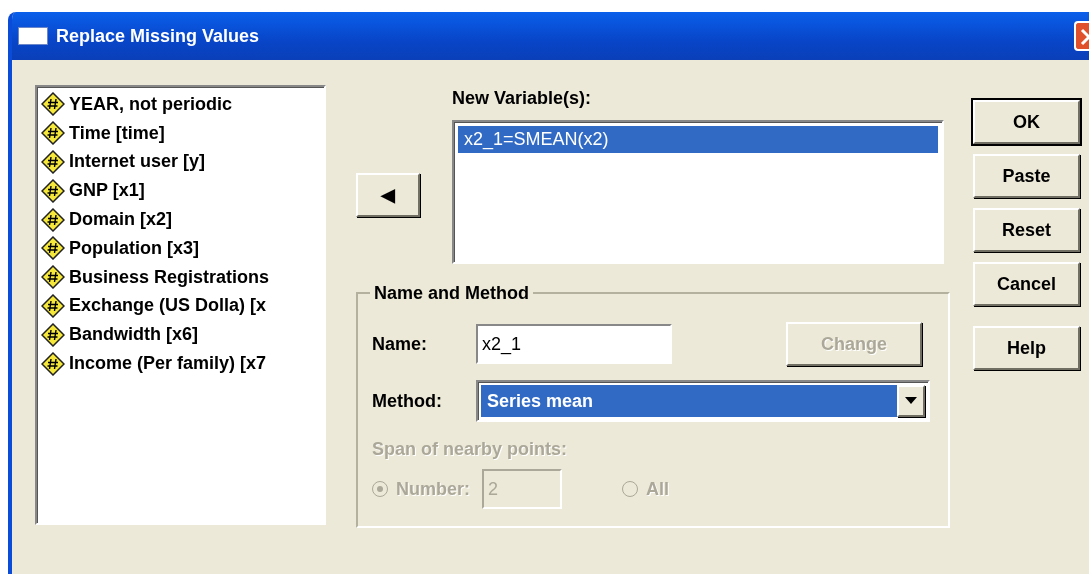 This screenshot has width=1089, height=574. Describe the element at coordinates (33, 36) in the screenshot. I see `window-icon` at that location.